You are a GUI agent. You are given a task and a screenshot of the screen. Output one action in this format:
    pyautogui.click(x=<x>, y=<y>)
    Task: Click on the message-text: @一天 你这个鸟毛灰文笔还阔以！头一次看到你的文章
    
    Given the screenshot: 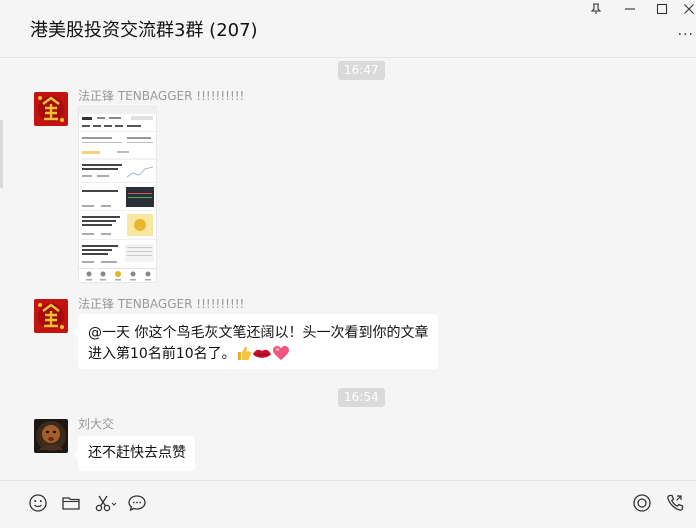 What is the action you would take?
    pyautogui.click(x=258, y=333)
    